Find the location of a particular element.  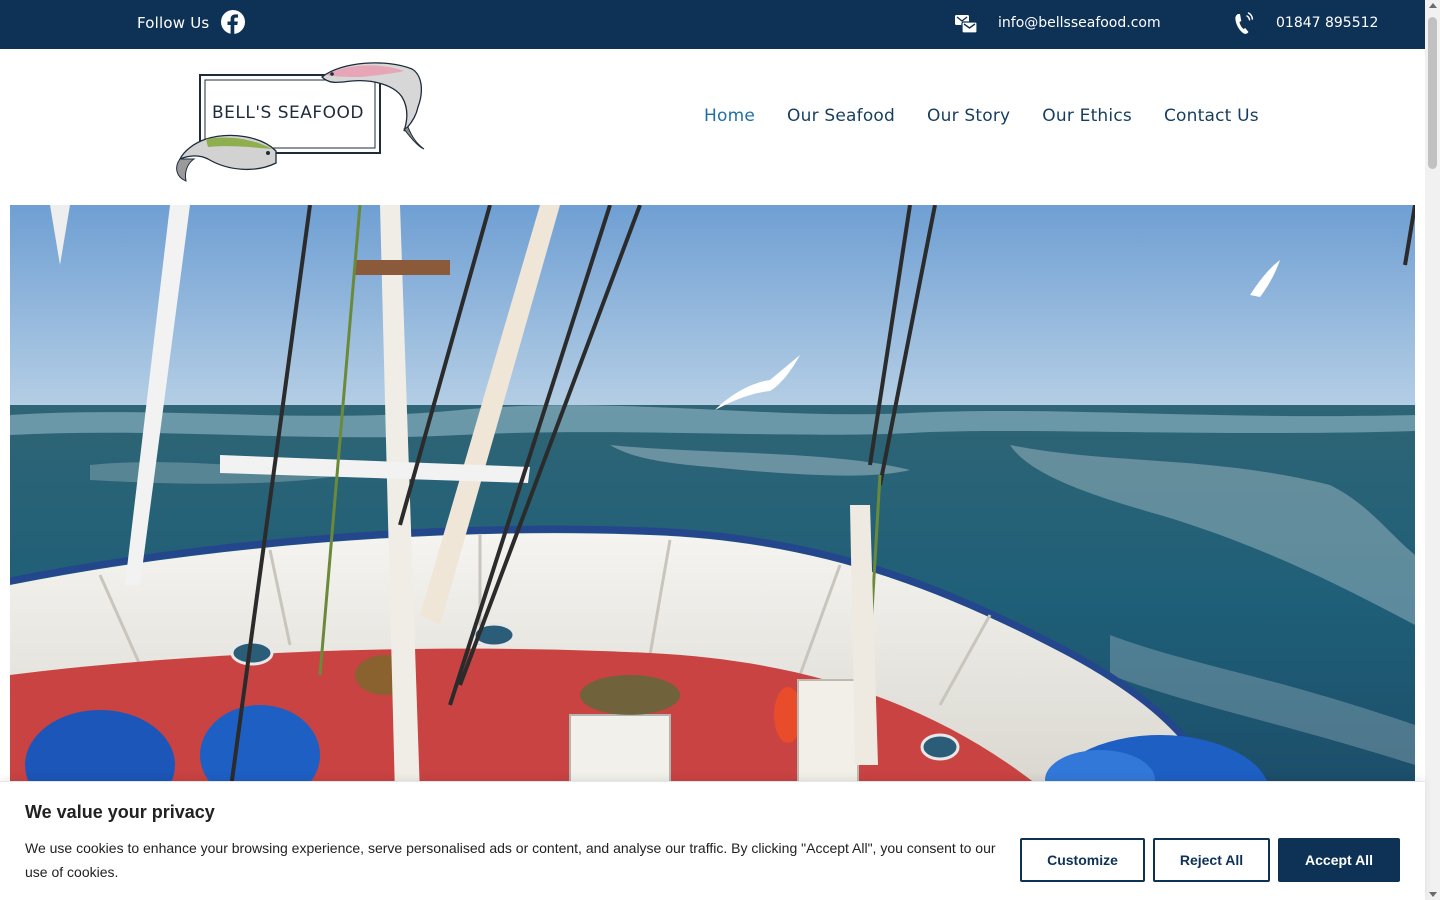

reject-all-button: Reject All is located at coordinates (1211, 860).